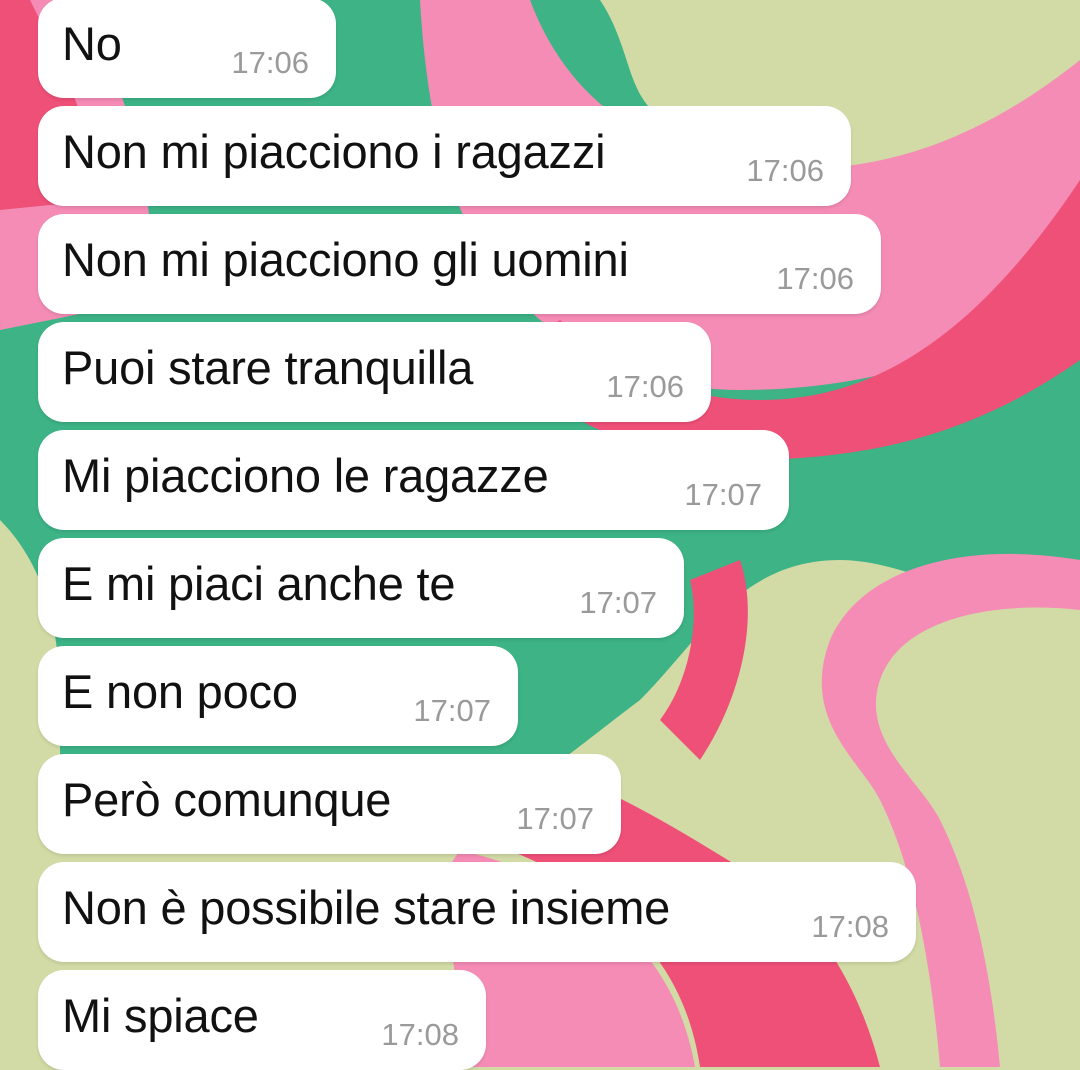  I want to click on message-bubble: Mi spiace 17:08, so click(262, 1020).